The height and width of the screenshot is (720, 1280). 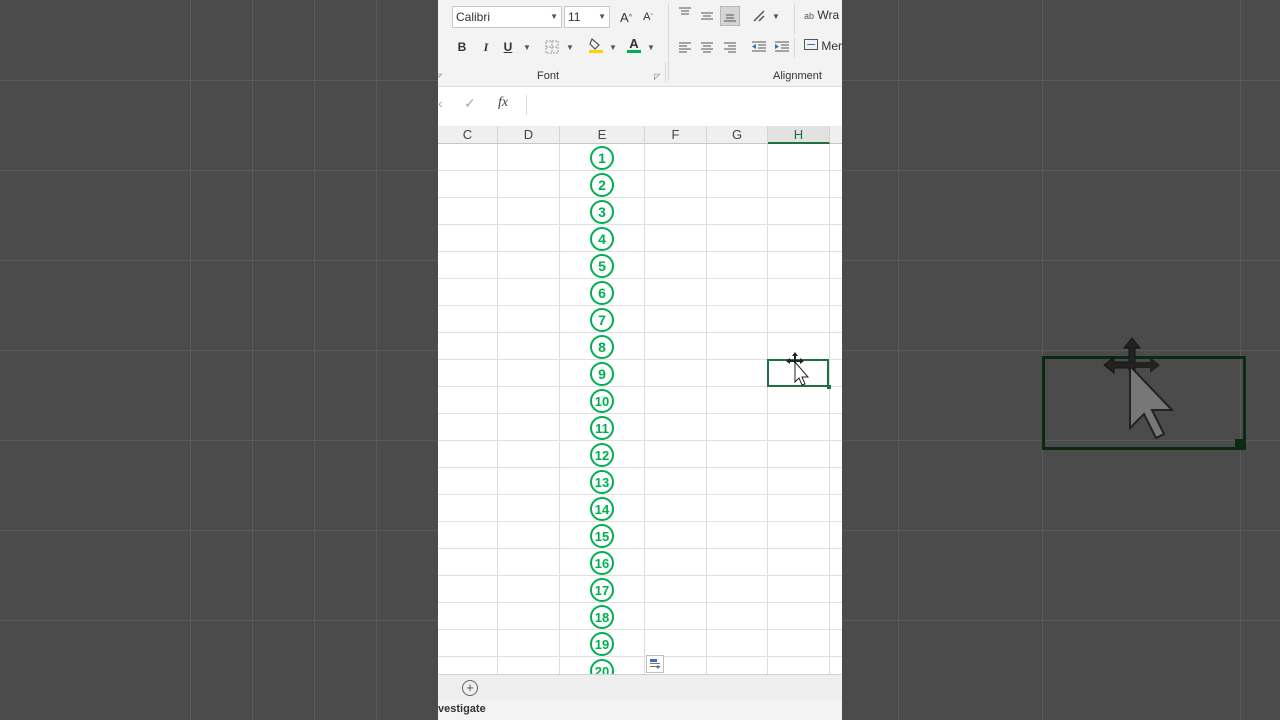 What do you see at coordinates (602, 135) in the screenshot?
I see `column-header-e: E` at bounding box center [602, 135].